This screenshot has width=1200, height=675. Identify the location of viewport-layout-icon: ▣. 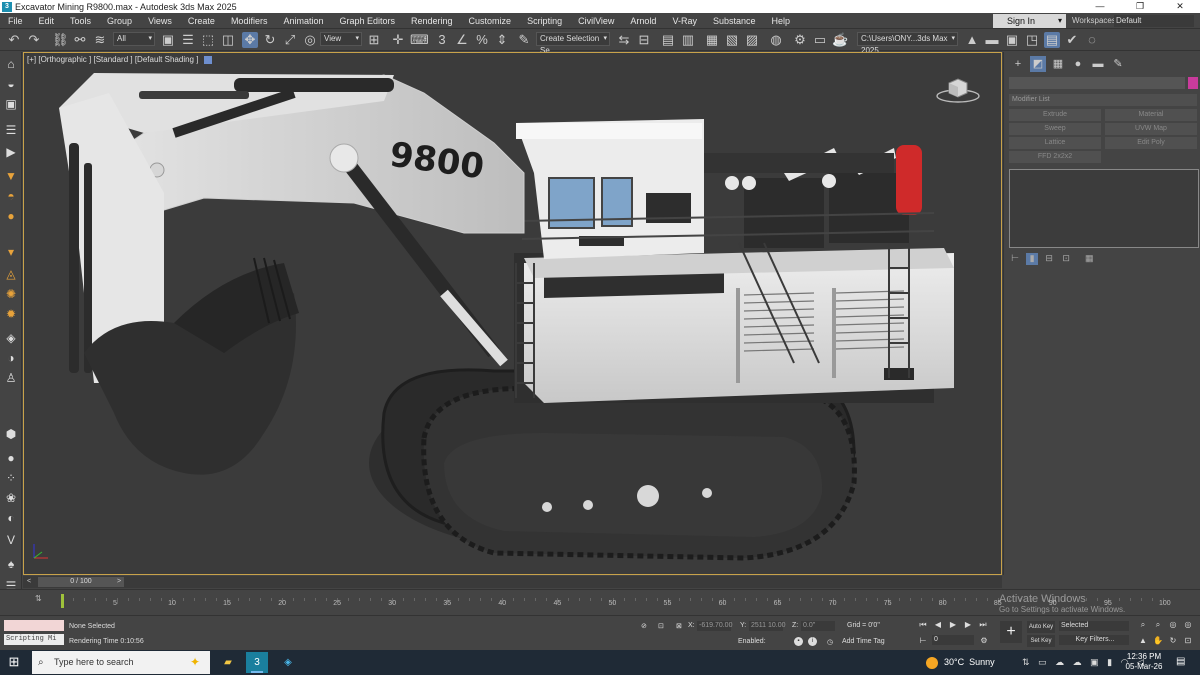
(1012, 40).